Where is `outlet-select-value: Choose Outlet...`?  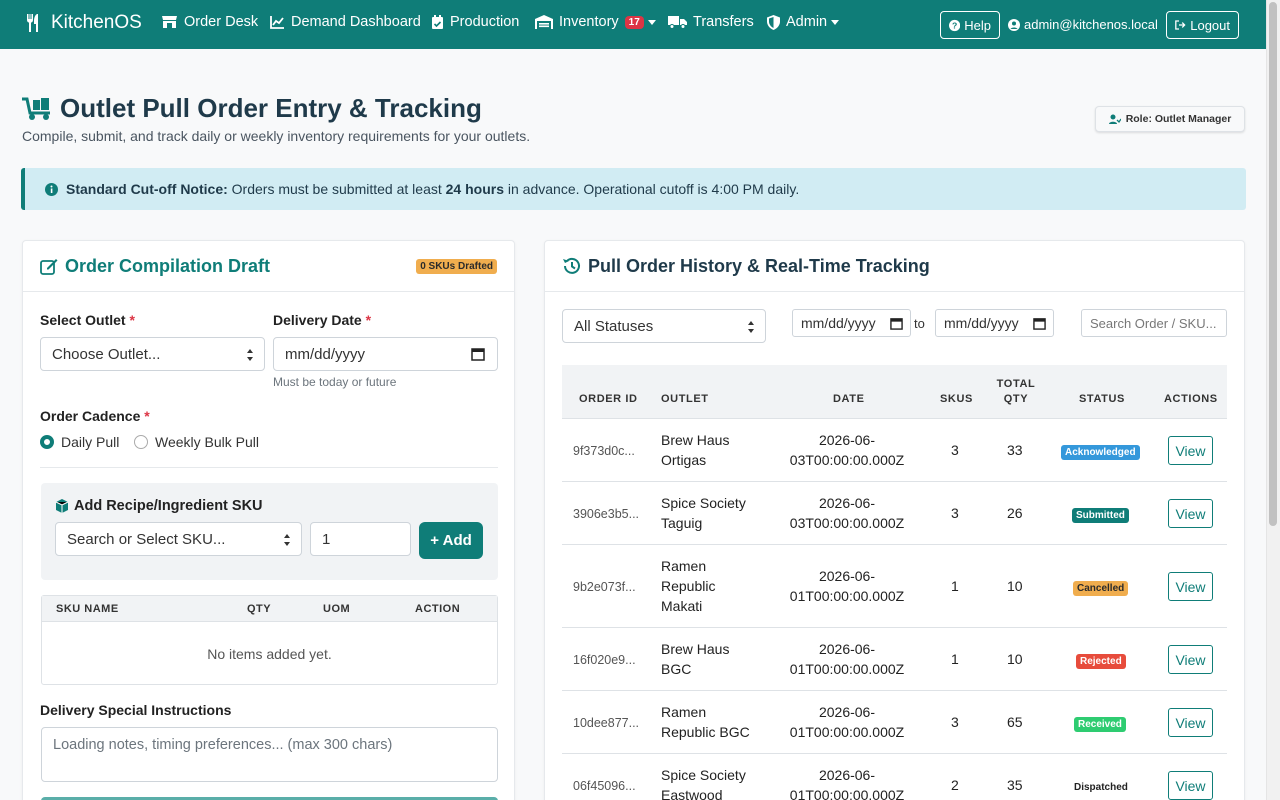 outlet-select-value: Choose Outlet... is located at coordinates (106, 354).